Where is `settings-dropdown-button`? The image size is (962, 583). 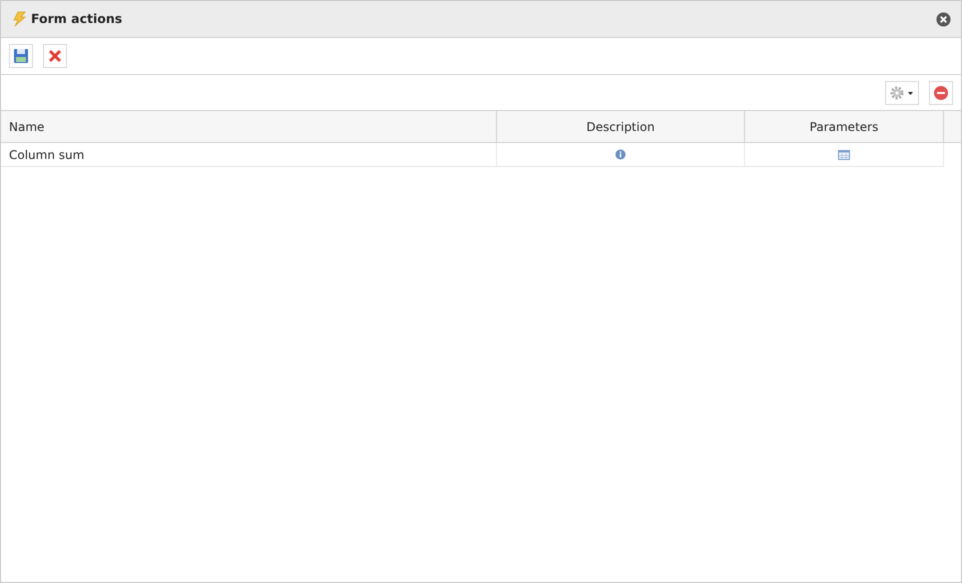
settings-dropdown-button is located at coordinates (902, 92).